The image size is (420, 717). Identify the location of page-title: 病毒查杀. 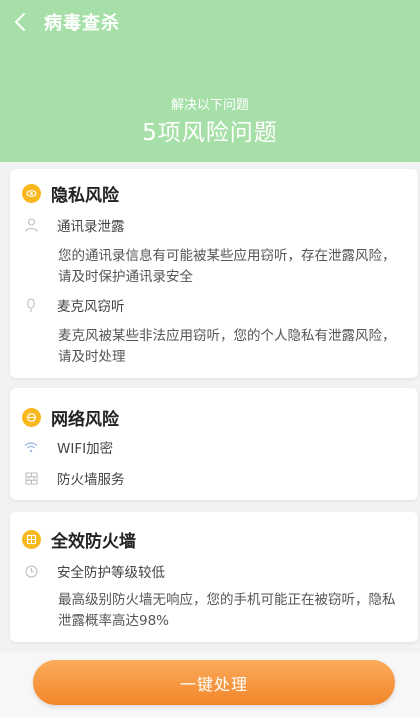
(82, 23).